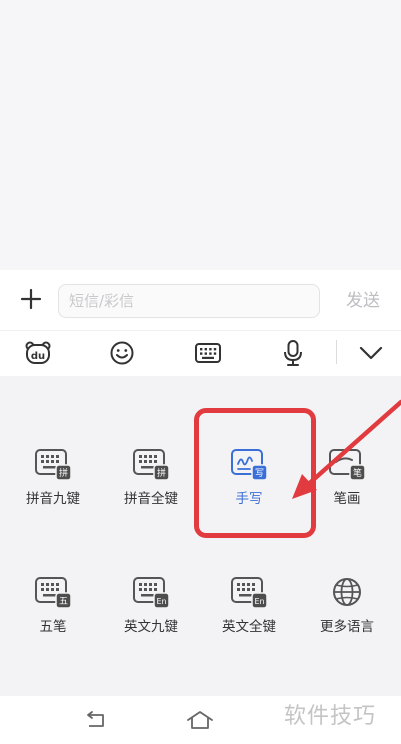 The width and height of the screenshot is (401, 744). I want to click on keyboard-icon, so click(208, 353).